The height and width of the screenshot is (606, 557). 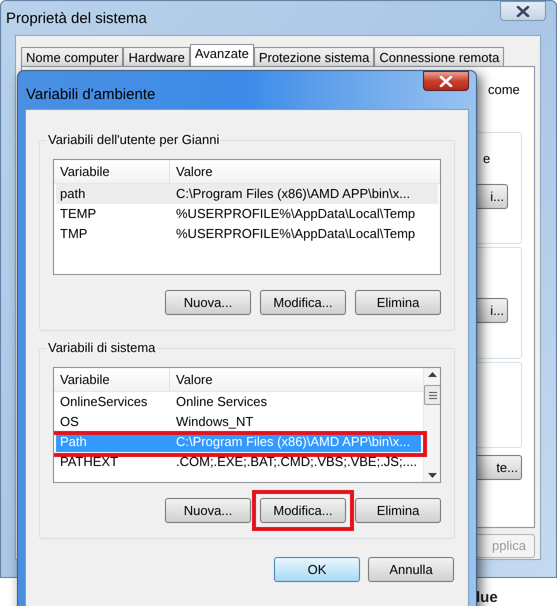 What do you see at coordinates (76, 19) in the screenshot?
I see `window-title: Proprietà del sistema` at bounding box center [76, 19].